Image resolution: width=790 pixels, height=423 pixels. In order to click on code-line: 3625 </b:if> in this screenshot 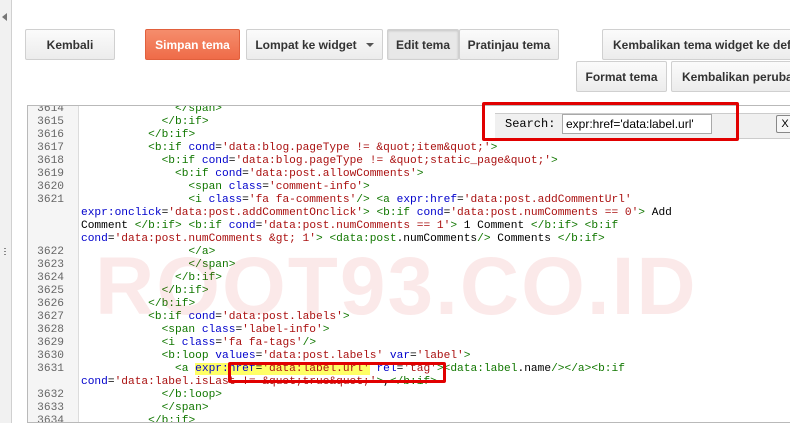, I will do `click(409, 291)`.